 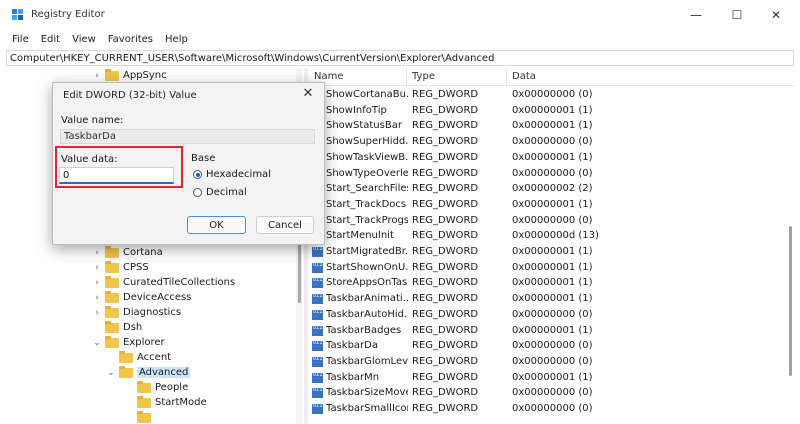 I want to click on column-header-name: Name, so click(x=329, y=76).